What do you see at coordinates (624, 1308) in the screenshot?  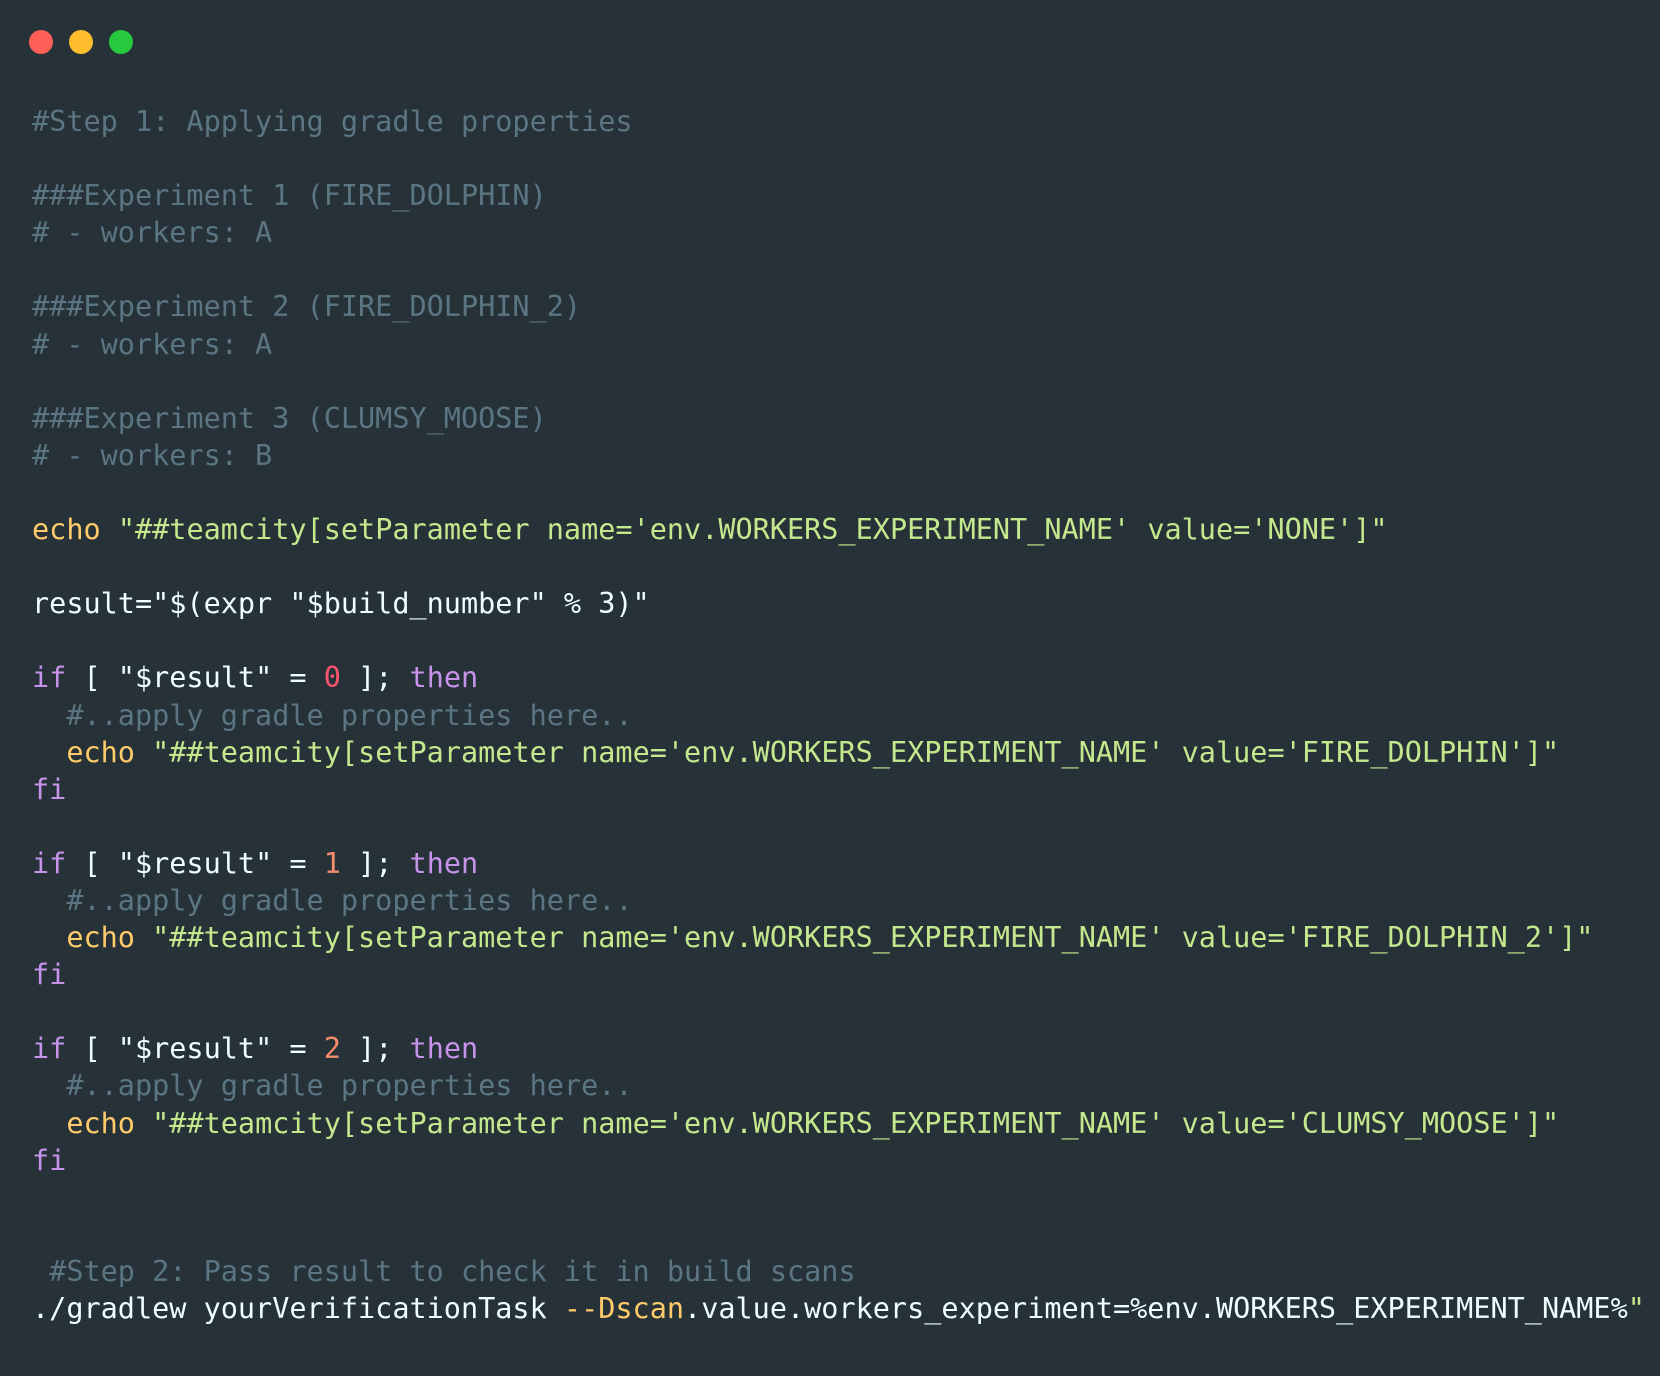 I see `code-token: --Dscan` at bounding box center [624, 1308].